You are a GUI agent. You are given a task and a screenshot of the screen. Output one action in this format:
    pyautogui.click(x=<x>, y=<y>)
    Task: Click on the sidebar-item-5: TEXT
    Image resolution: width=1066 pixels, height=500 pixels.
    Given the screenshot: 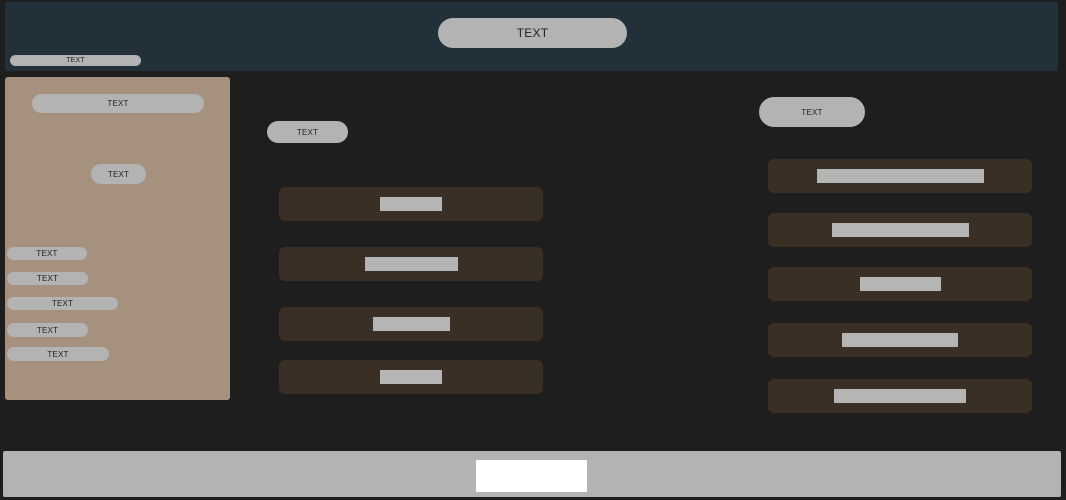 What is the action you would take?
    pyautogui.click(x=58, y=354)
    